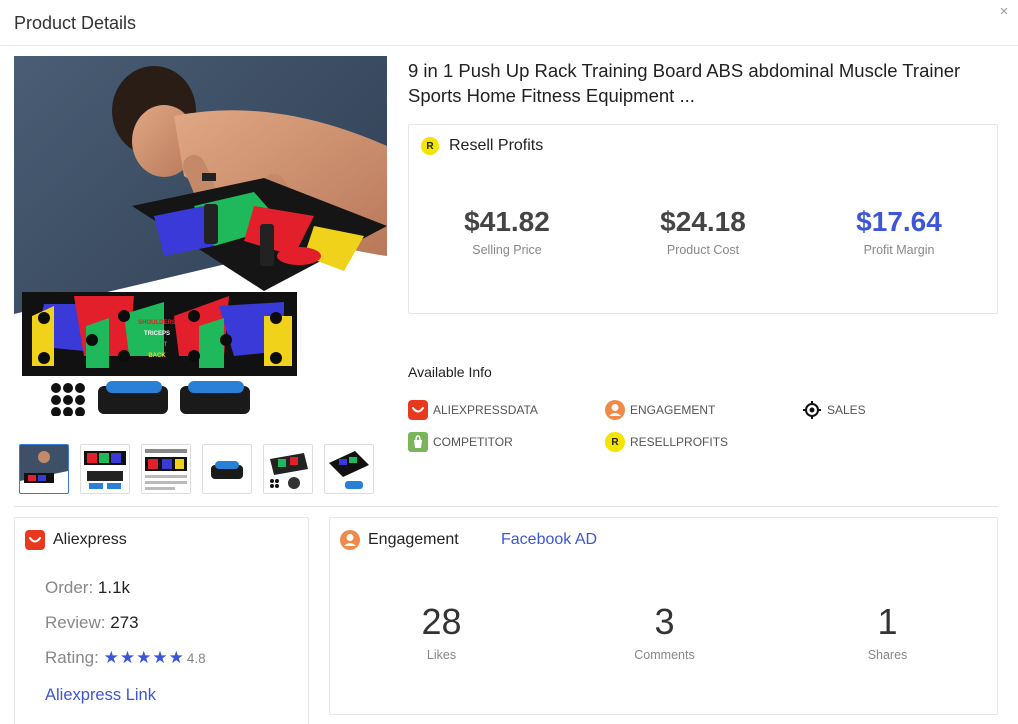 This screenshot has height=724, width=1018. I want to click on rating-label: Rating:, so click(72, 657).